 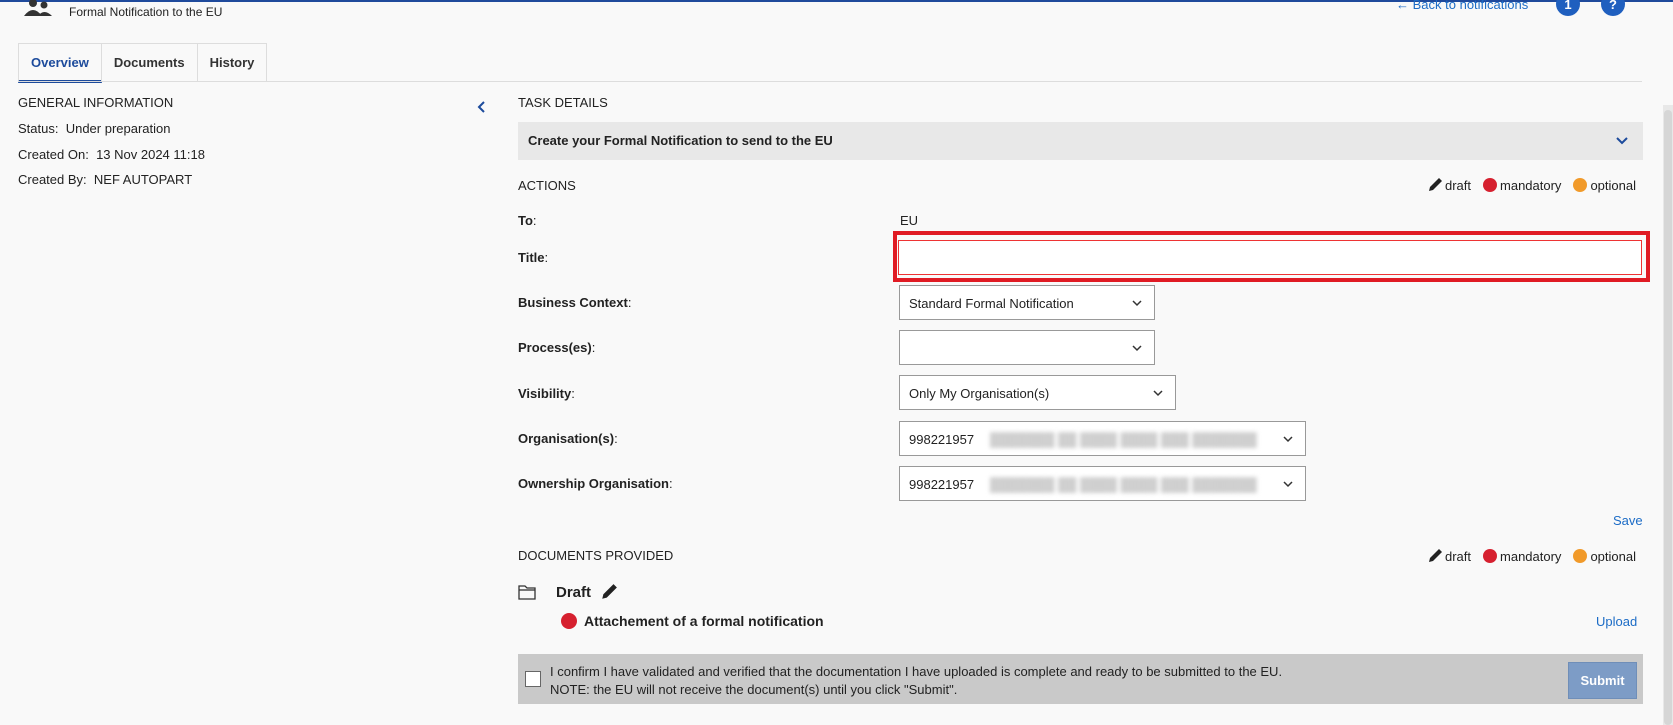 What do you see at coordinates (96, 102) in the screenshot?
I see `general-information-title: GENERAL INFORMATION` at bounding box center [96, 102].